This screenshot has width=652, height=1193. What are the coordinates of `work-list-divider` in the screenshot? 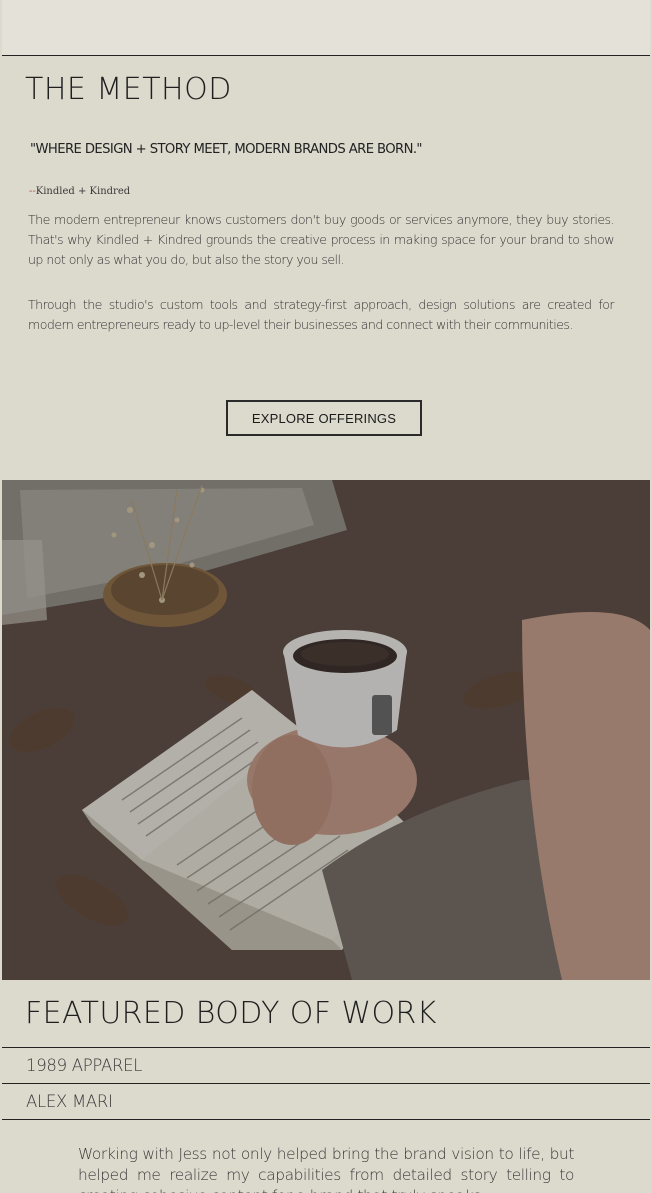 It's located at (326, 1119).